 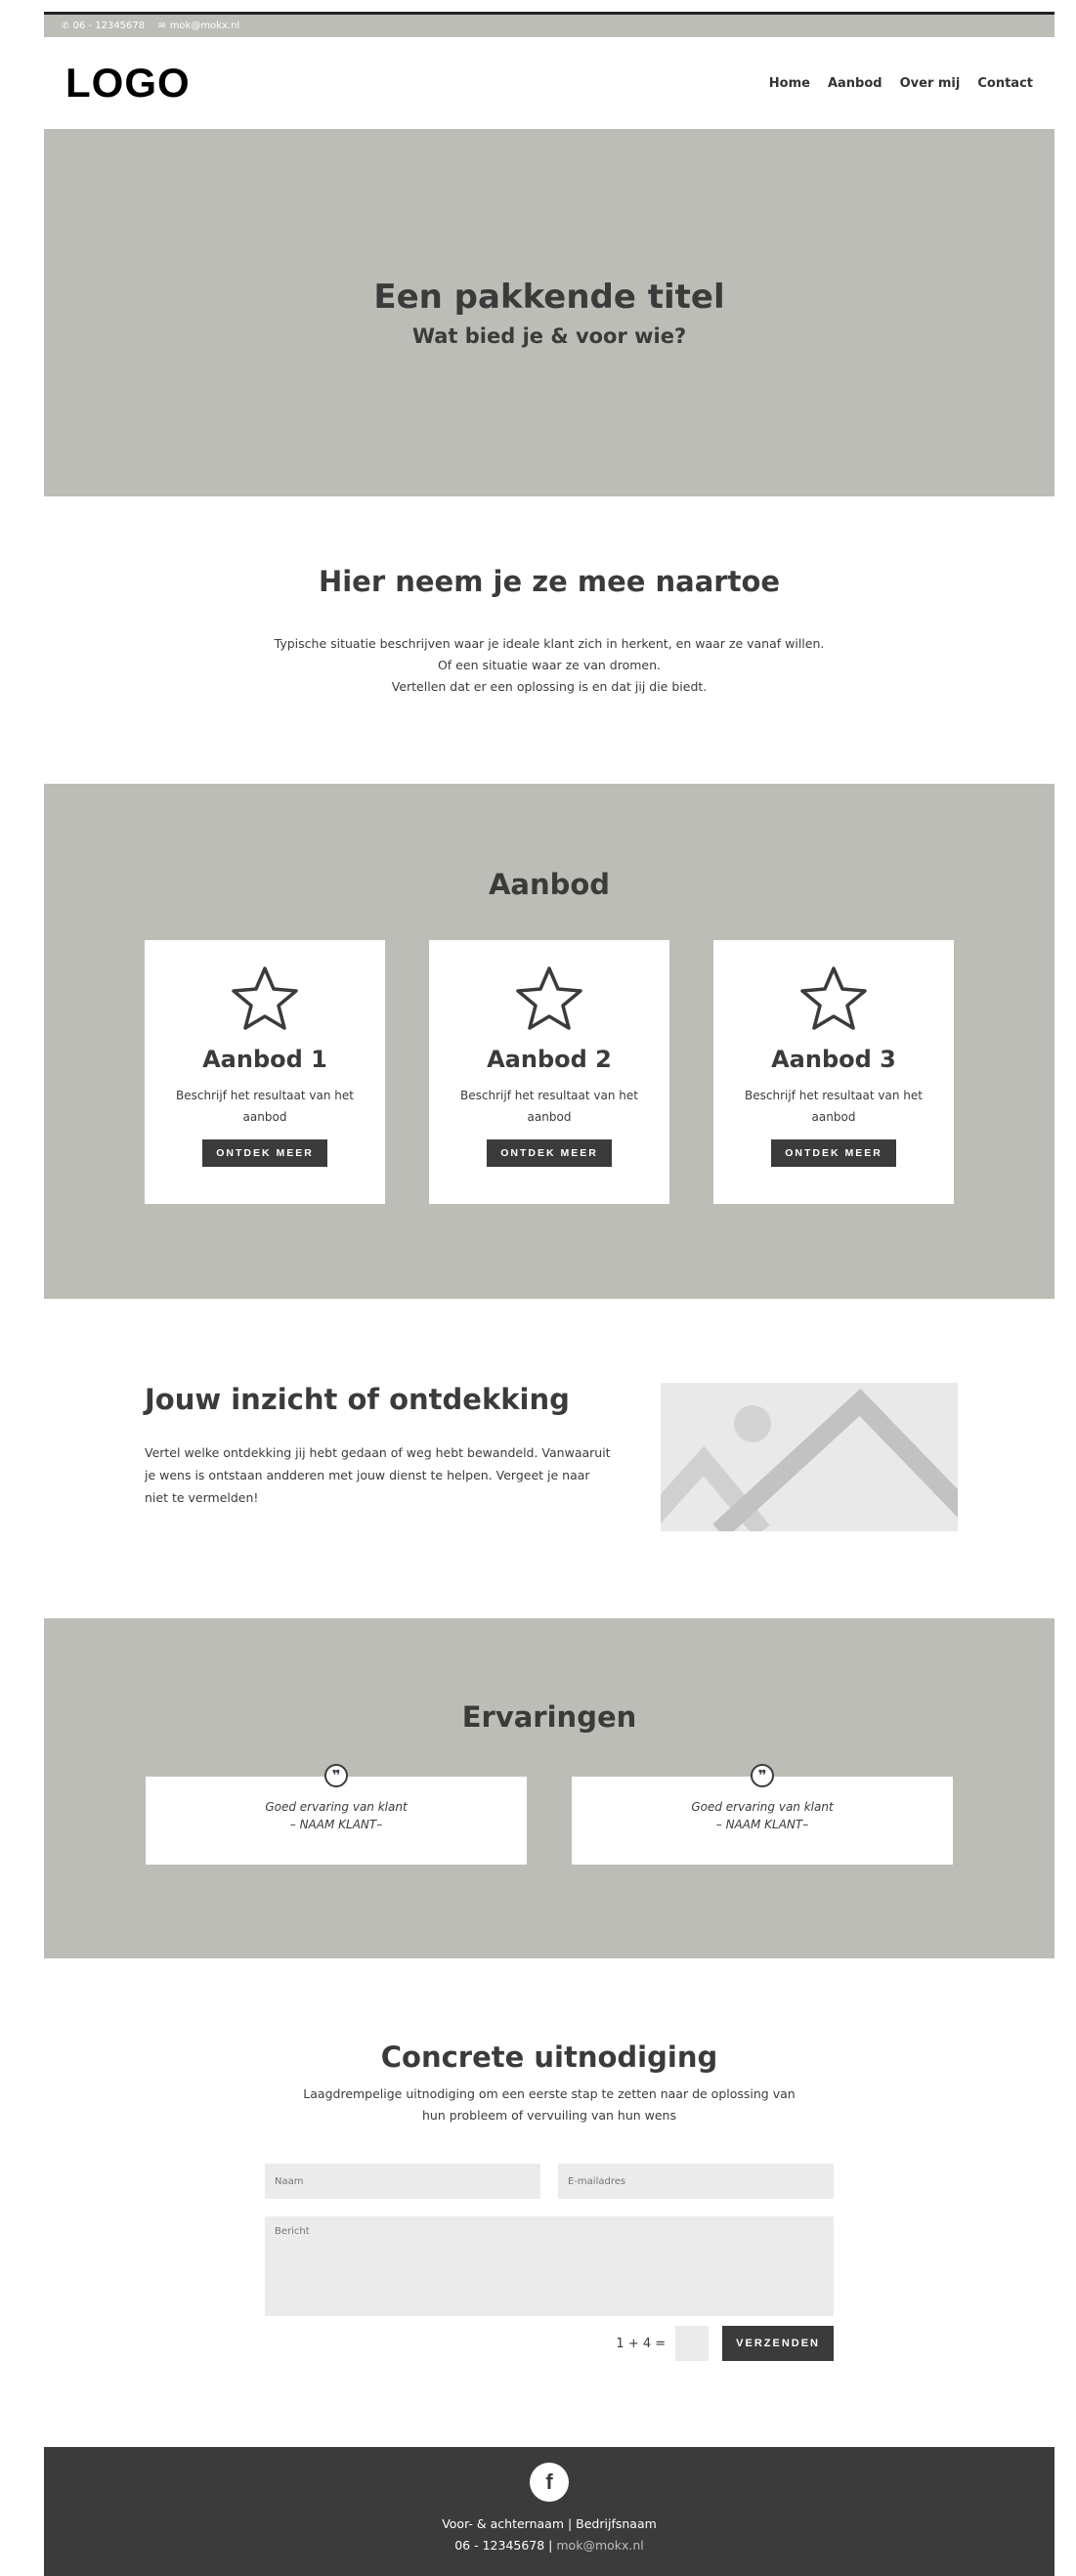 What do you see at coordinates (549, 2343) in the screenshot?
I see `submit-row: 1 + 4 = VERZENDEN` at bounding box center [549, 2343].